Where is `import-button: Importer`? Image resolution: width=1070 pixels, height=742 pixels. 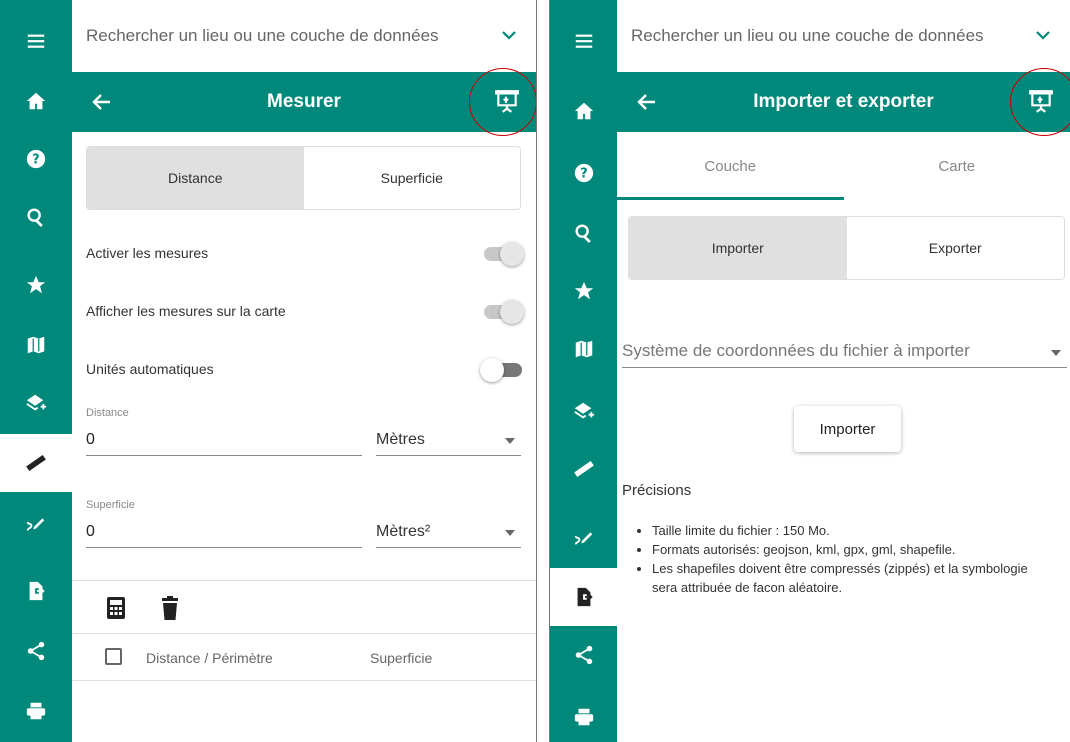 import-button: Importer is located at coordinates (847, 429).